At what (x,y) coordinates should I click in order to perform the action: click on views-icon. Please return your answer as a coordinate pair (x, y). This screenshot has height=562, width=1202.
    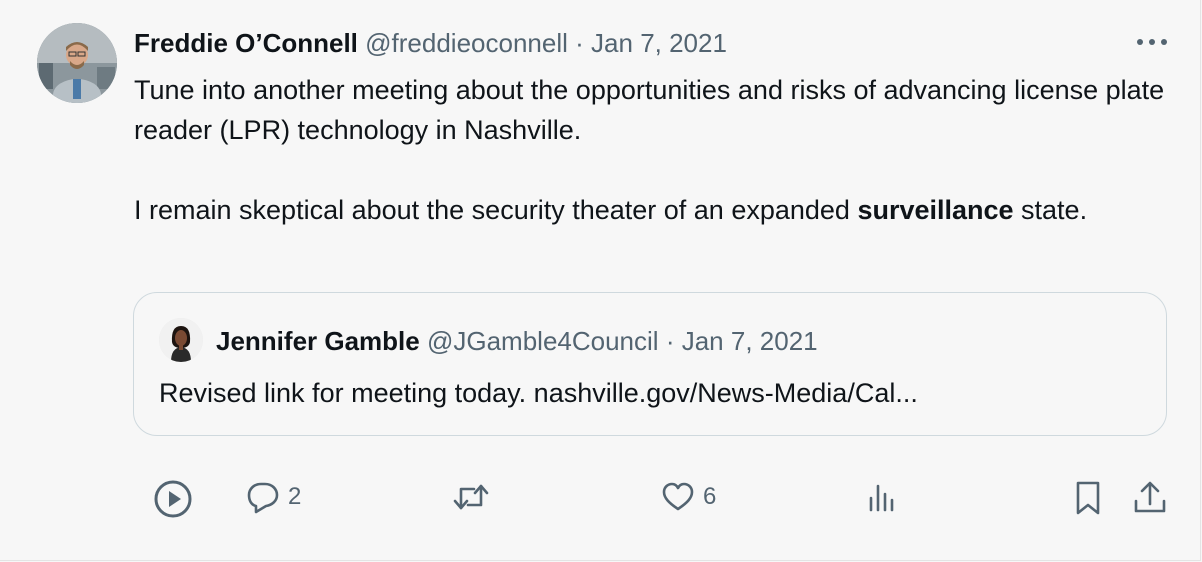
    Looking at the image, I should click on (882, 497).